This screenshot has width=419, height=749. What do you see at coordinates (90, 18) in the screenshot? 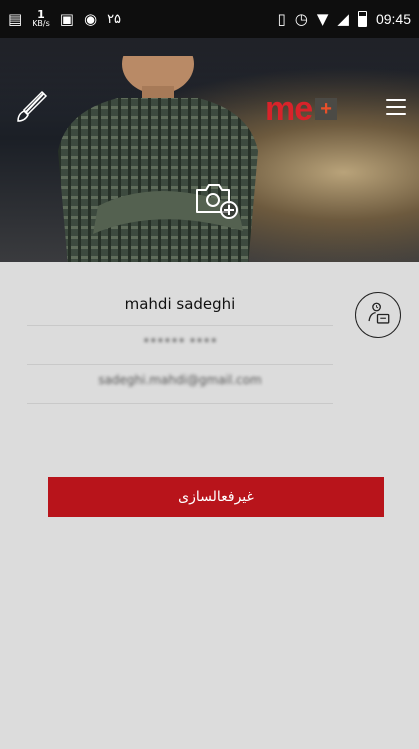
I see `vpn-shield-icon: ◉` at bounding box center [90, 18].